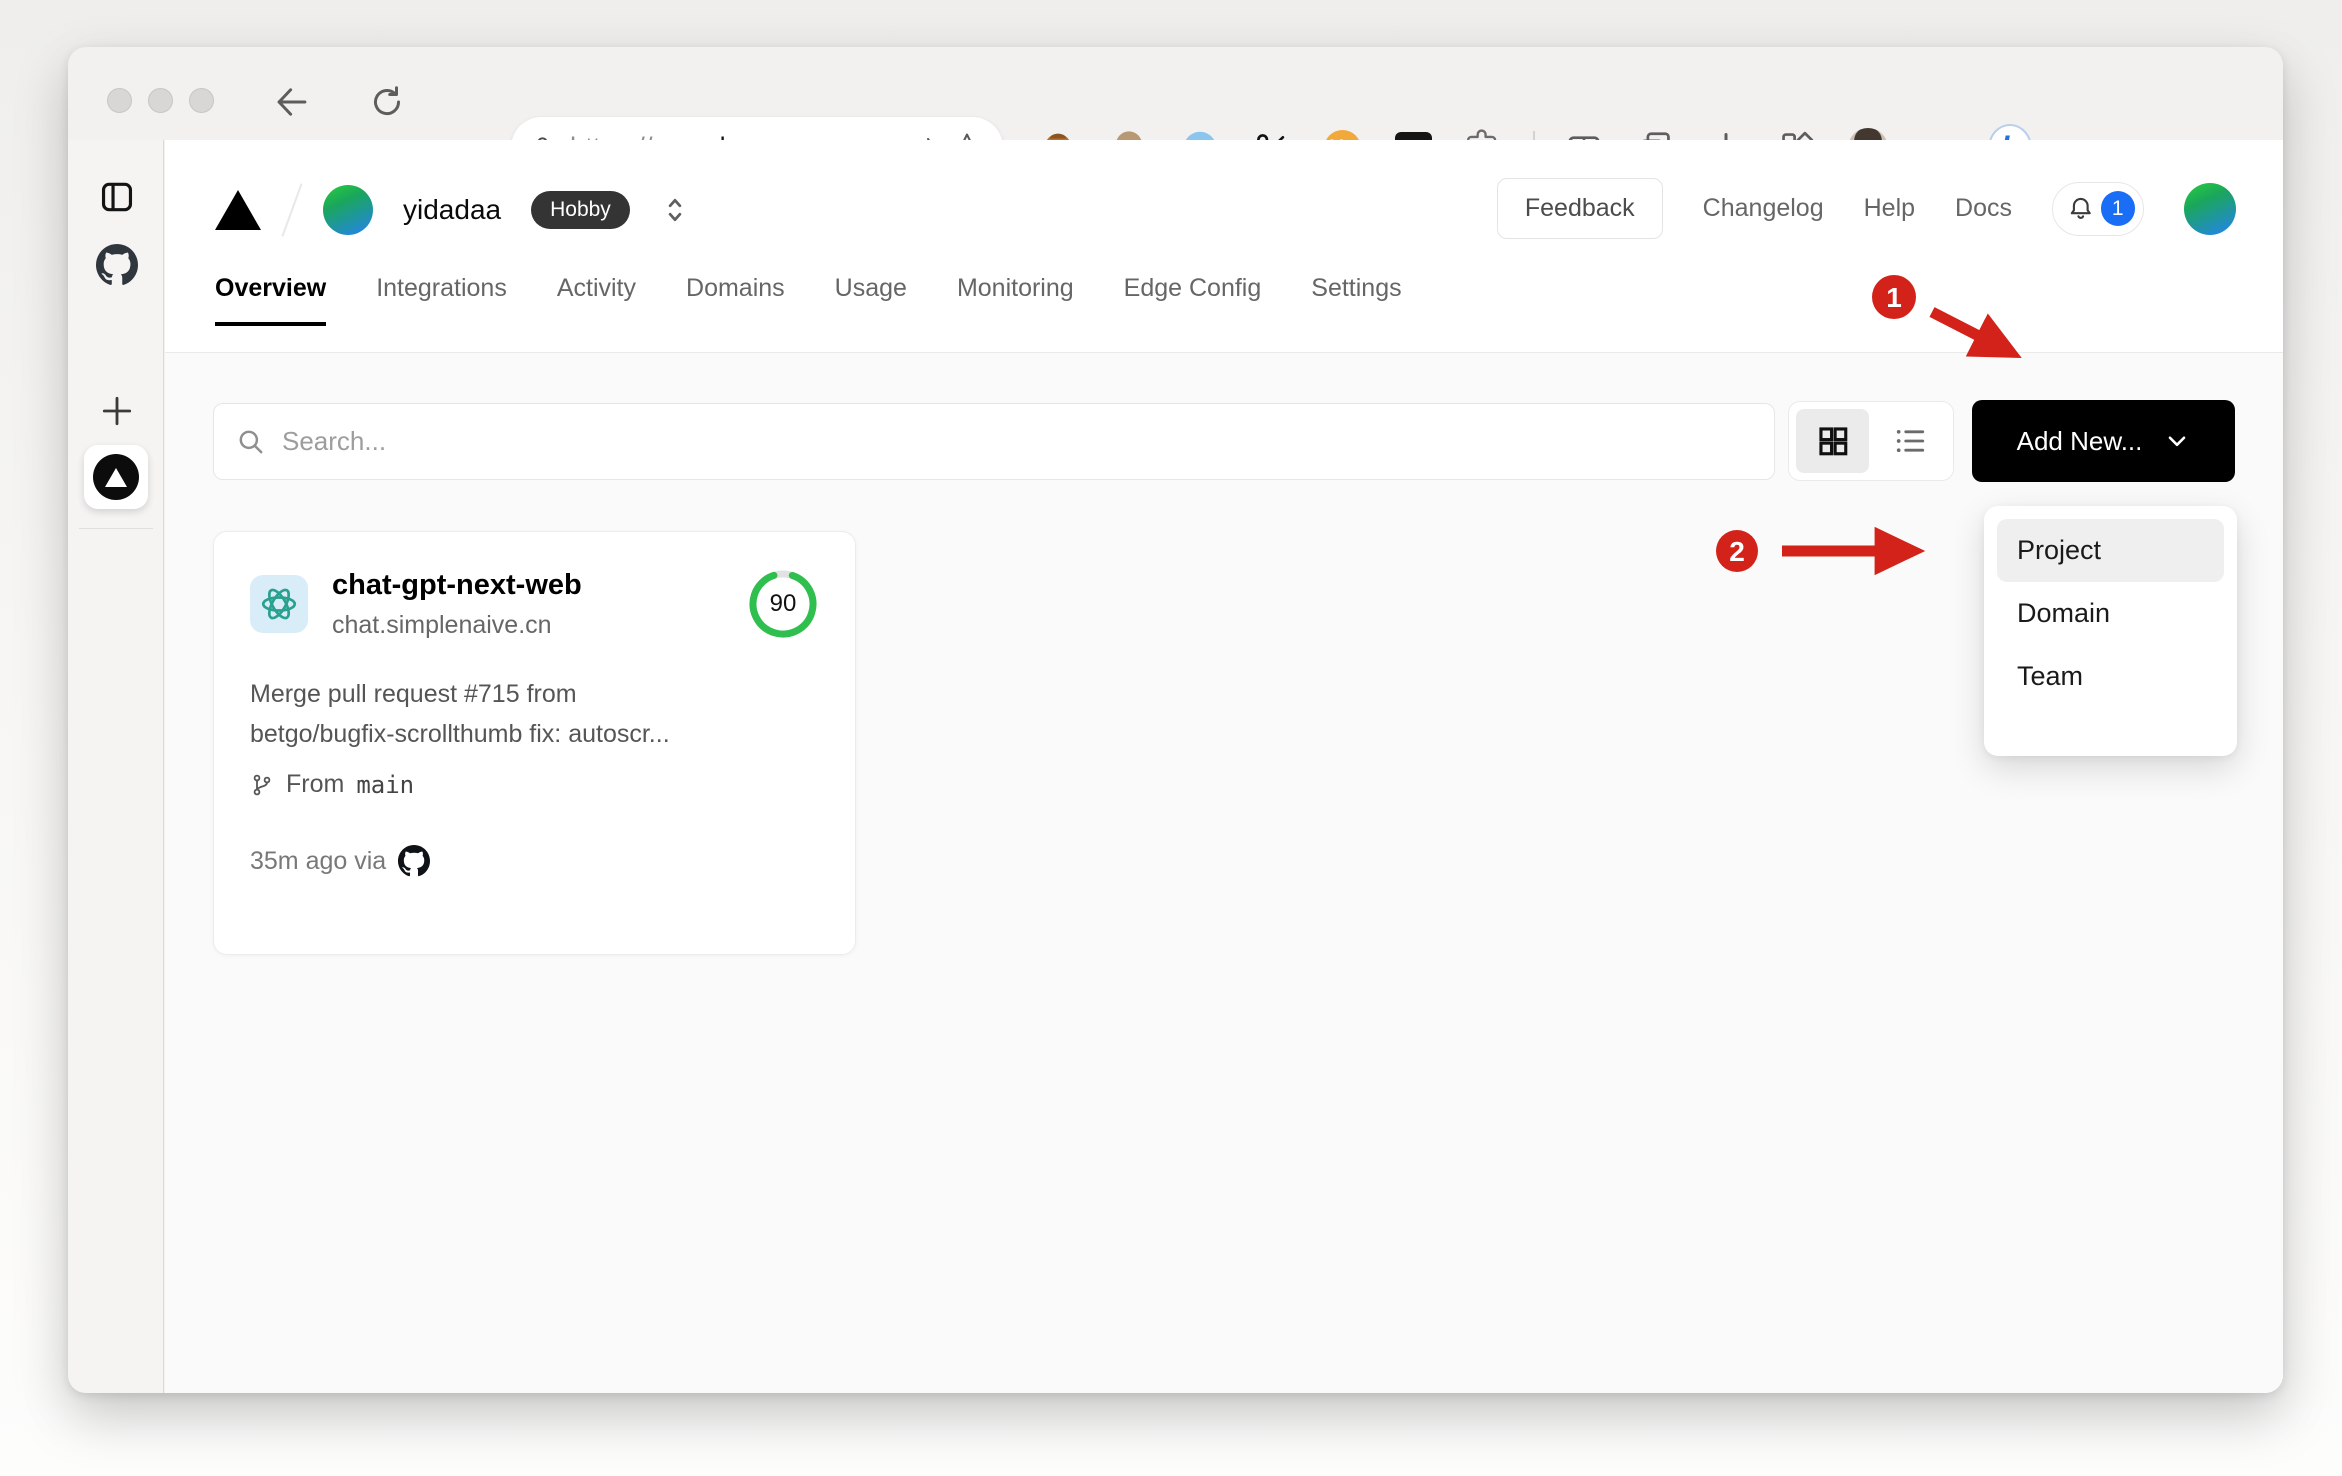  What do you see at coordinates (735, 299) in the screenshot?
I see `tab-domains: Domains` at bounding box center [735, 299].